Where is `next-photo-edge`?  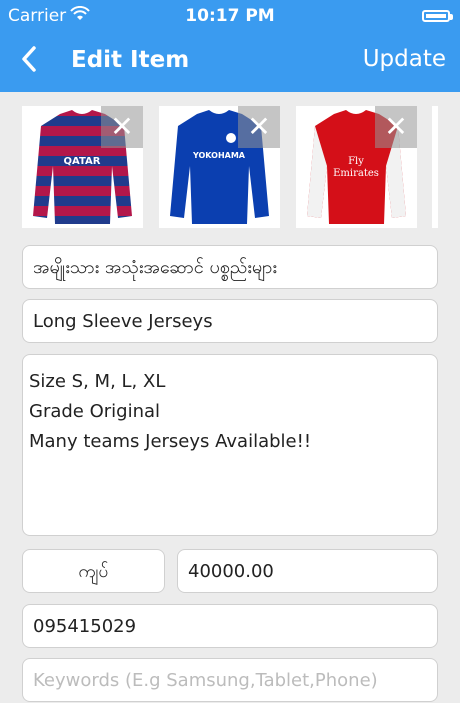
next-photo-edge is located at coordinates (435, 167).